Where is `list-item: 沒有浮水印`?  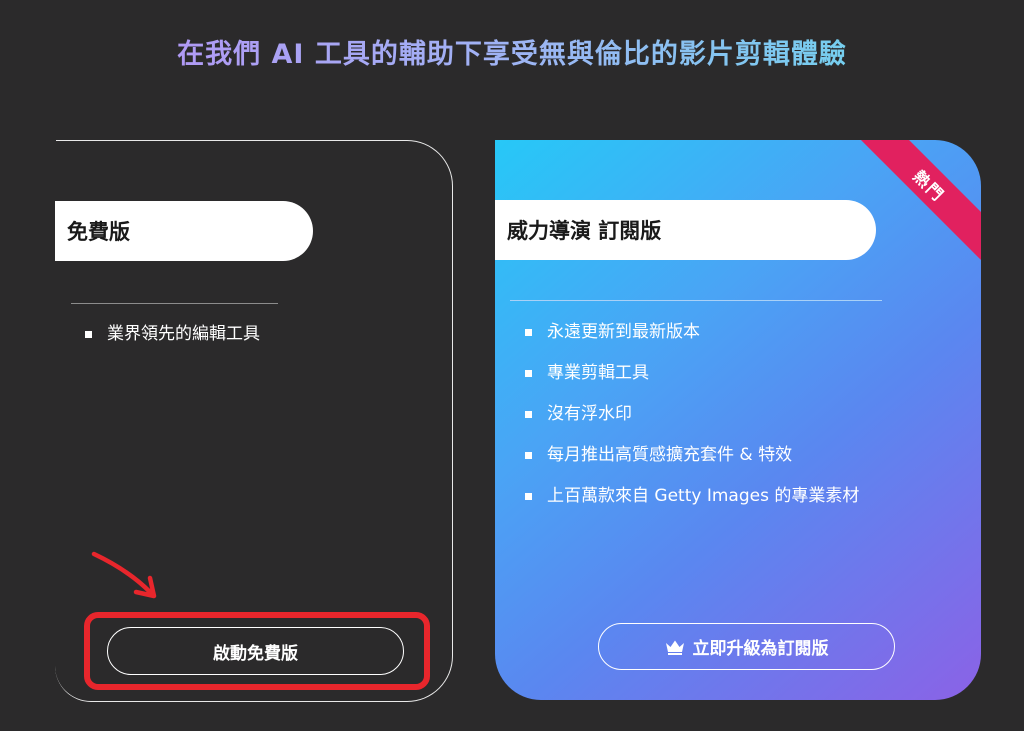 list-item: 沒有浮水印 is located at coordinates (692, 422).